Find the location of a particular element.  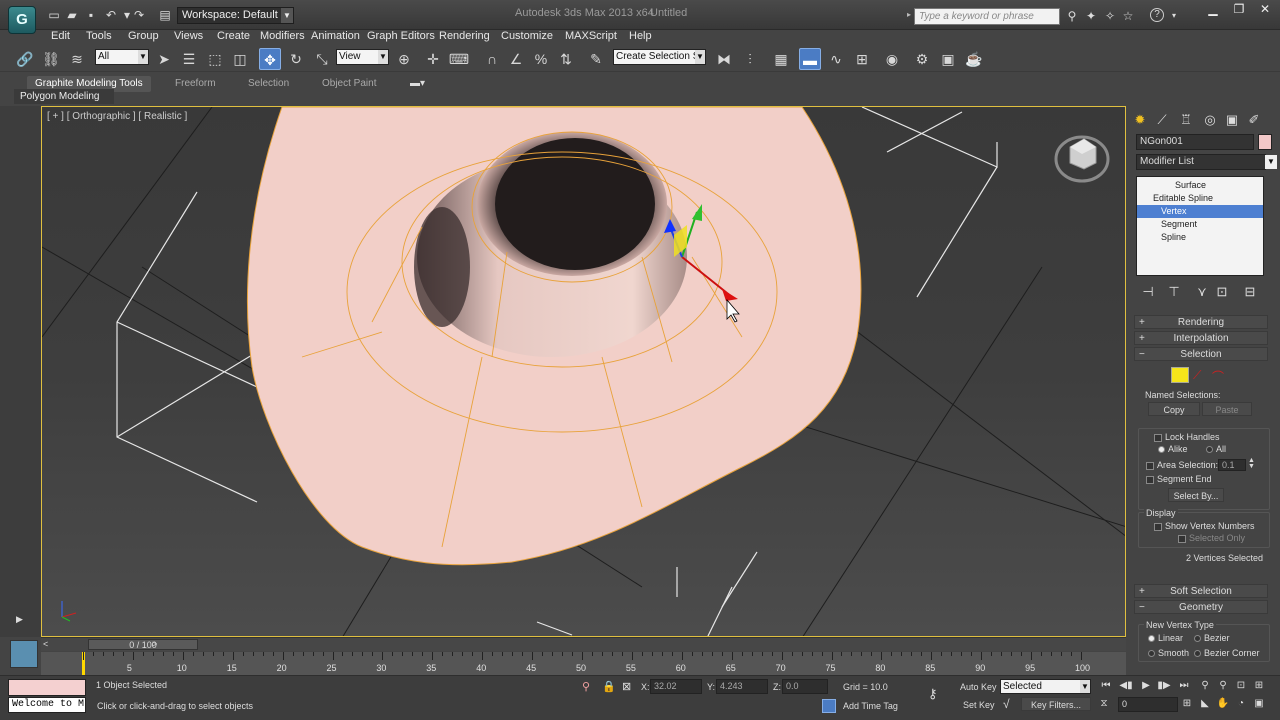

maximize-viewport-icon: ▣ is located at coordinates (1259, 704).